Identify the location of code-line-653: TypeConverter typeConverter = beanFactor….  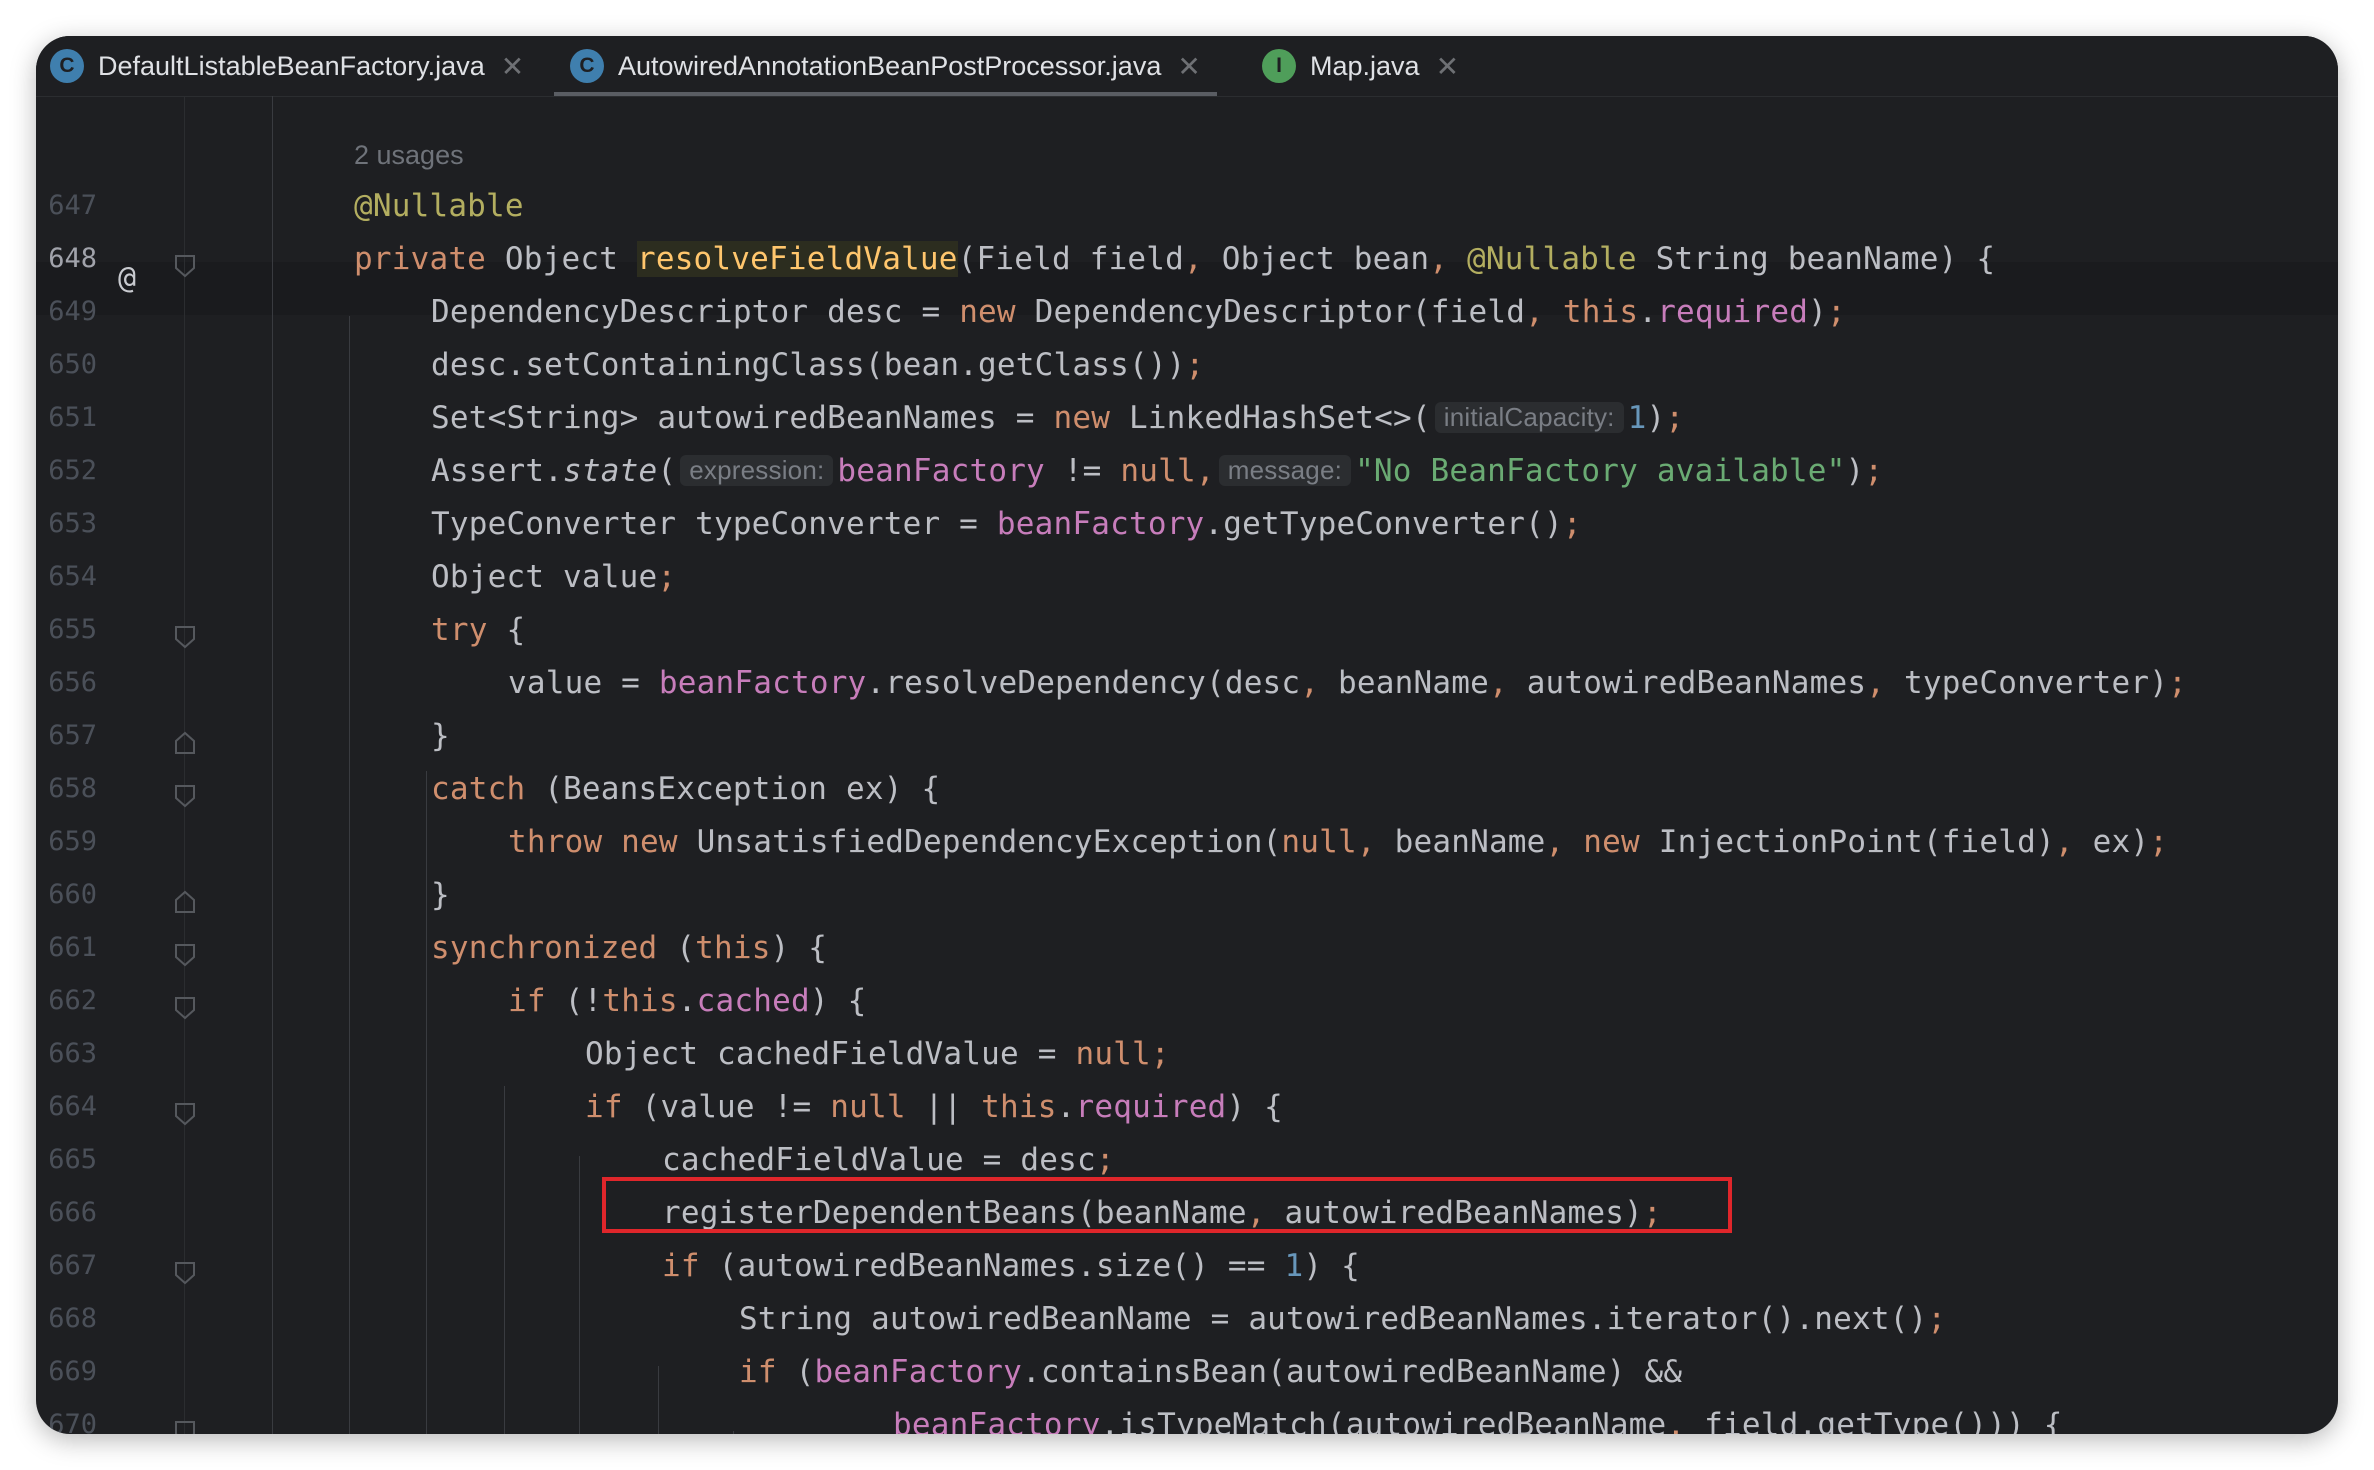
(1006, 524).